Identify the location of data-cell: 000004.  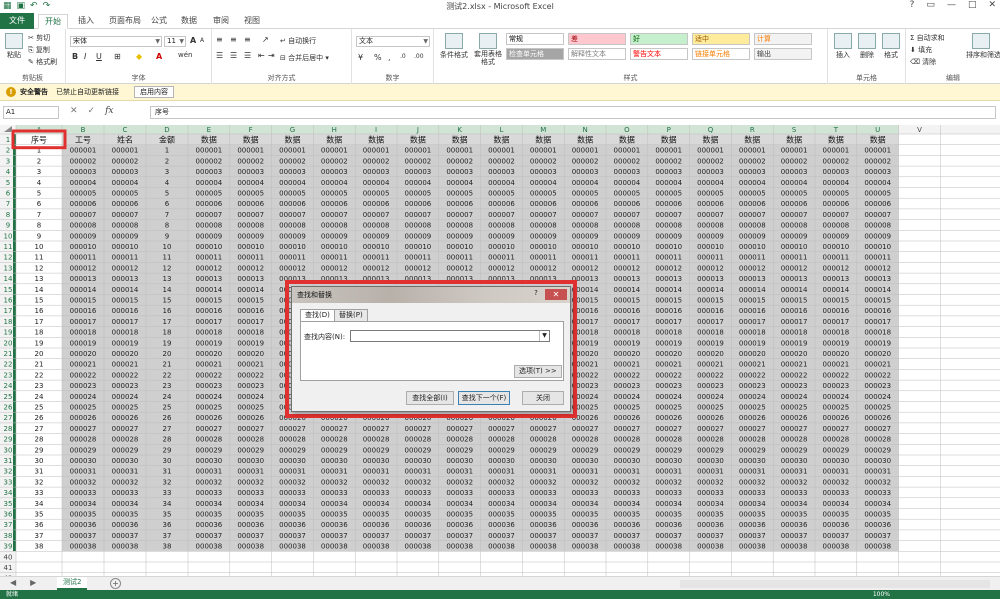
(459, 183).